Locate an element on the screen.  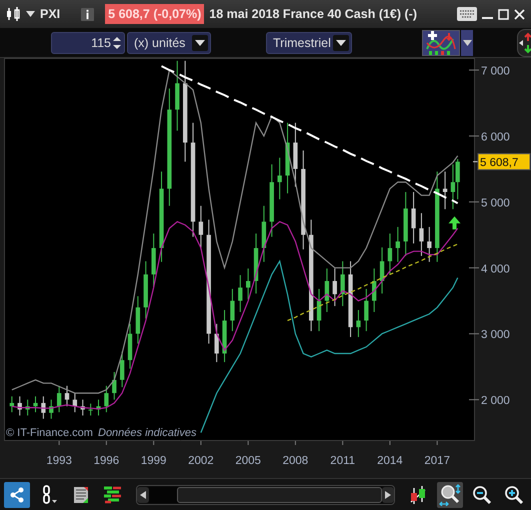
share-icon is located at coordinates (17, 494).